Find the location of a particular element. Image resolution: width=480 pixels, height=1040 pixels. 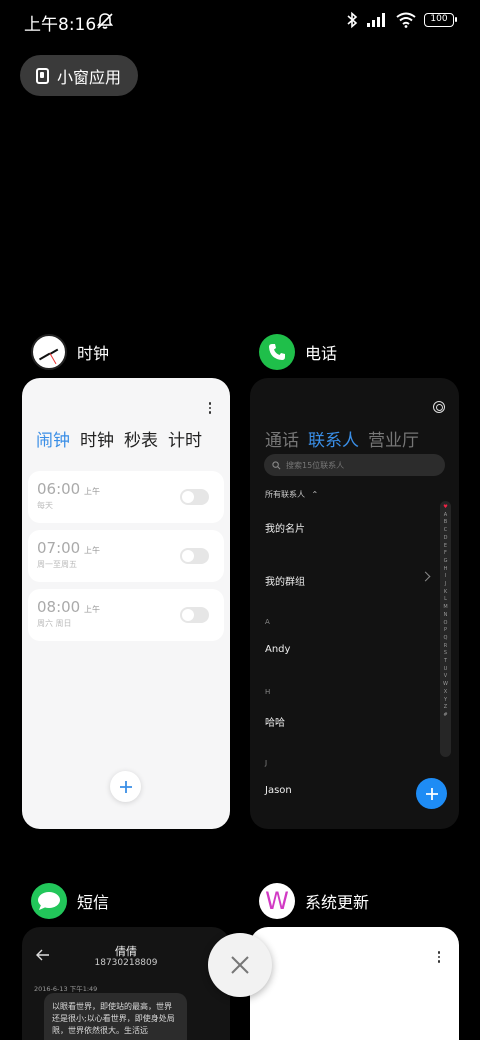

sms-app-title: 短信 is located at coordinates (93, 902).